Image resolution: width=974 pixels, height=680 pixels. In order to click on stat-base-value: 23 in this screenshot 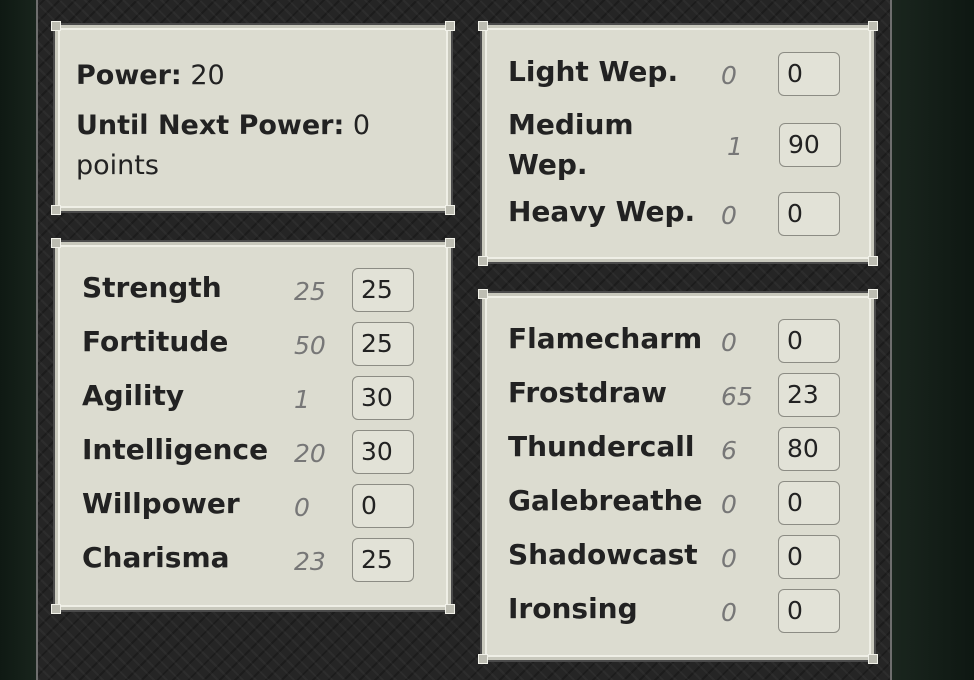, I will do `click(310, 561)`.